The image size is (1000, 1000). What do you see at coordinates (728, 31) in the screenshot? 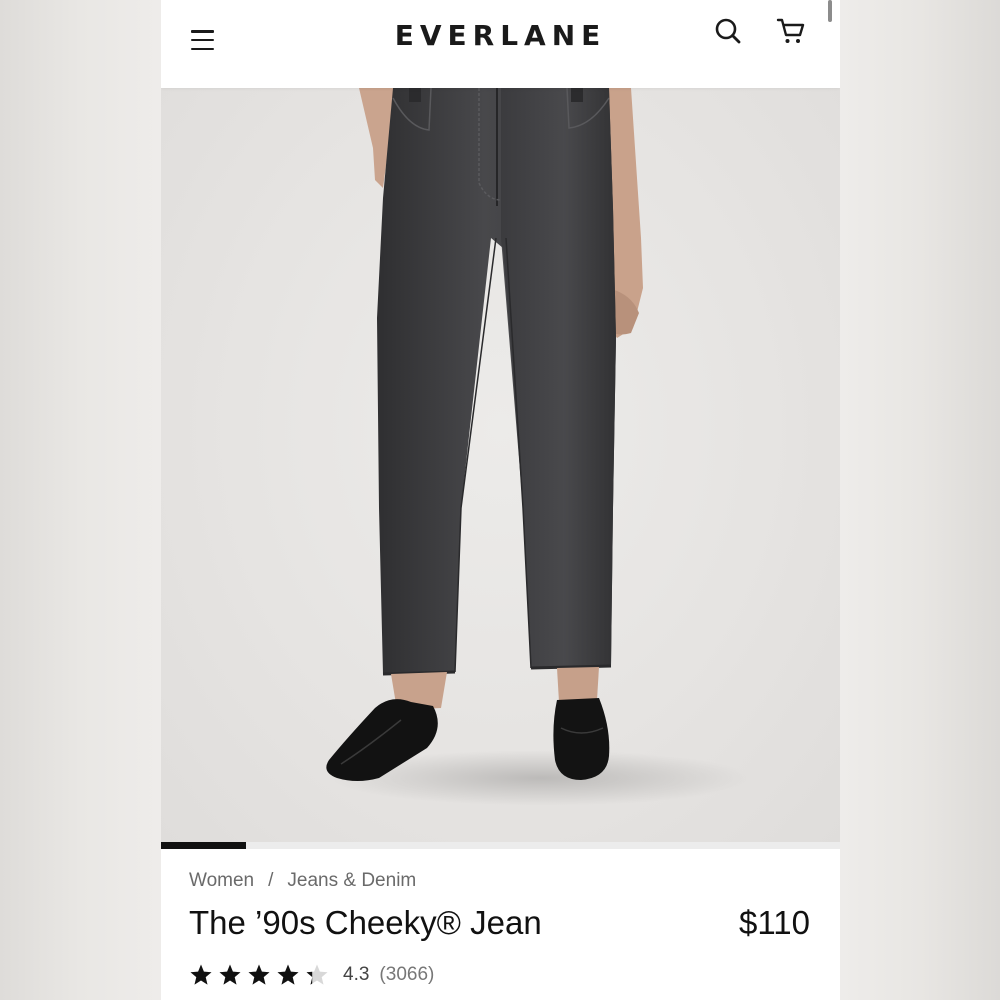
I see `search-icon` at bounding box center [728, 31].